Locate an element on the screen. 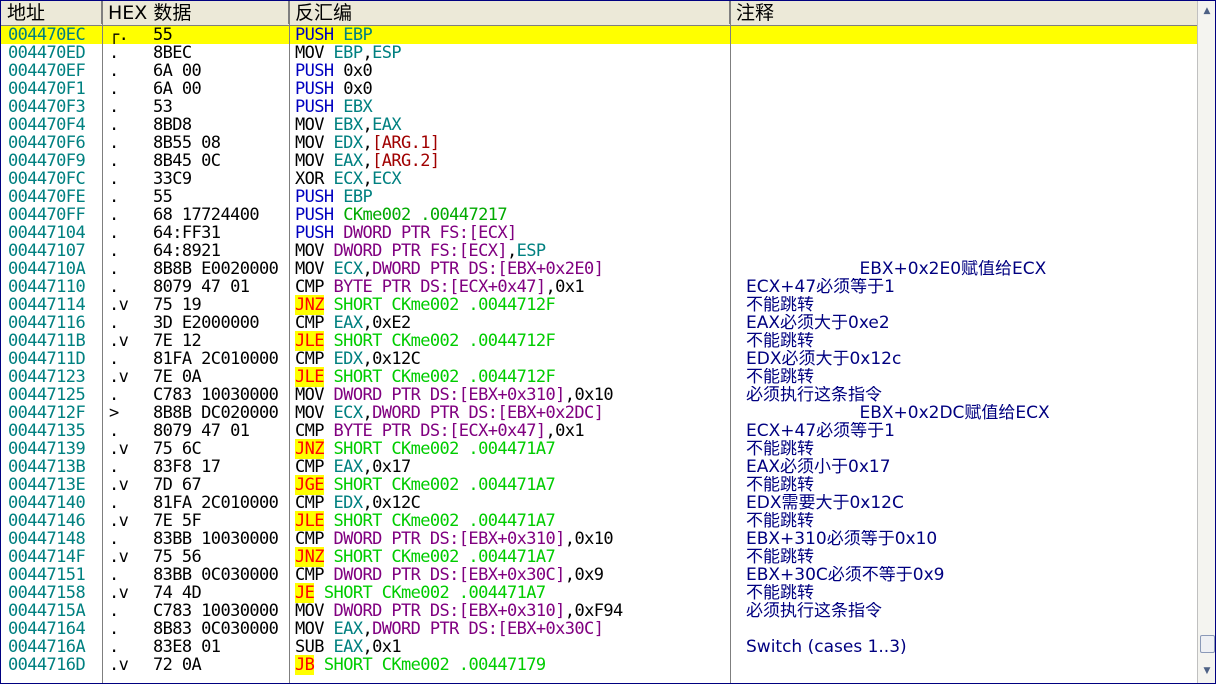  disassembly-cell: JLE SHORT CKme002 .004471A7 is located at coordinates (512, 521).